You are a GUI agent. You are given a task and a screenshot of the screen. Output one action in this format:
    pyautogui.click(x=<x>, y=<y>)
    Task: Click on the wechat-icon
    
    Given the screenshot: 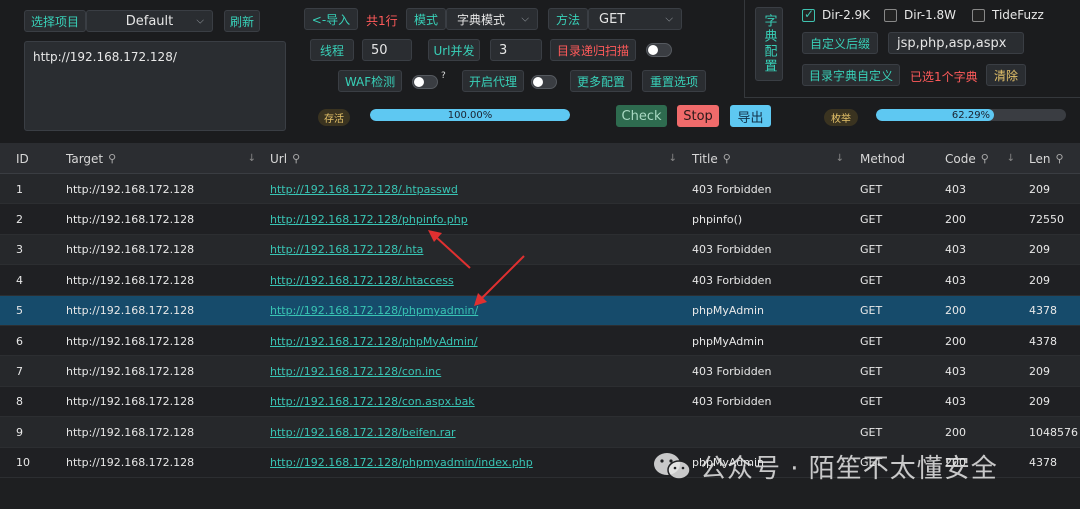 What is the action you would take?
    pyautogui.click(x=672, y=466)
    